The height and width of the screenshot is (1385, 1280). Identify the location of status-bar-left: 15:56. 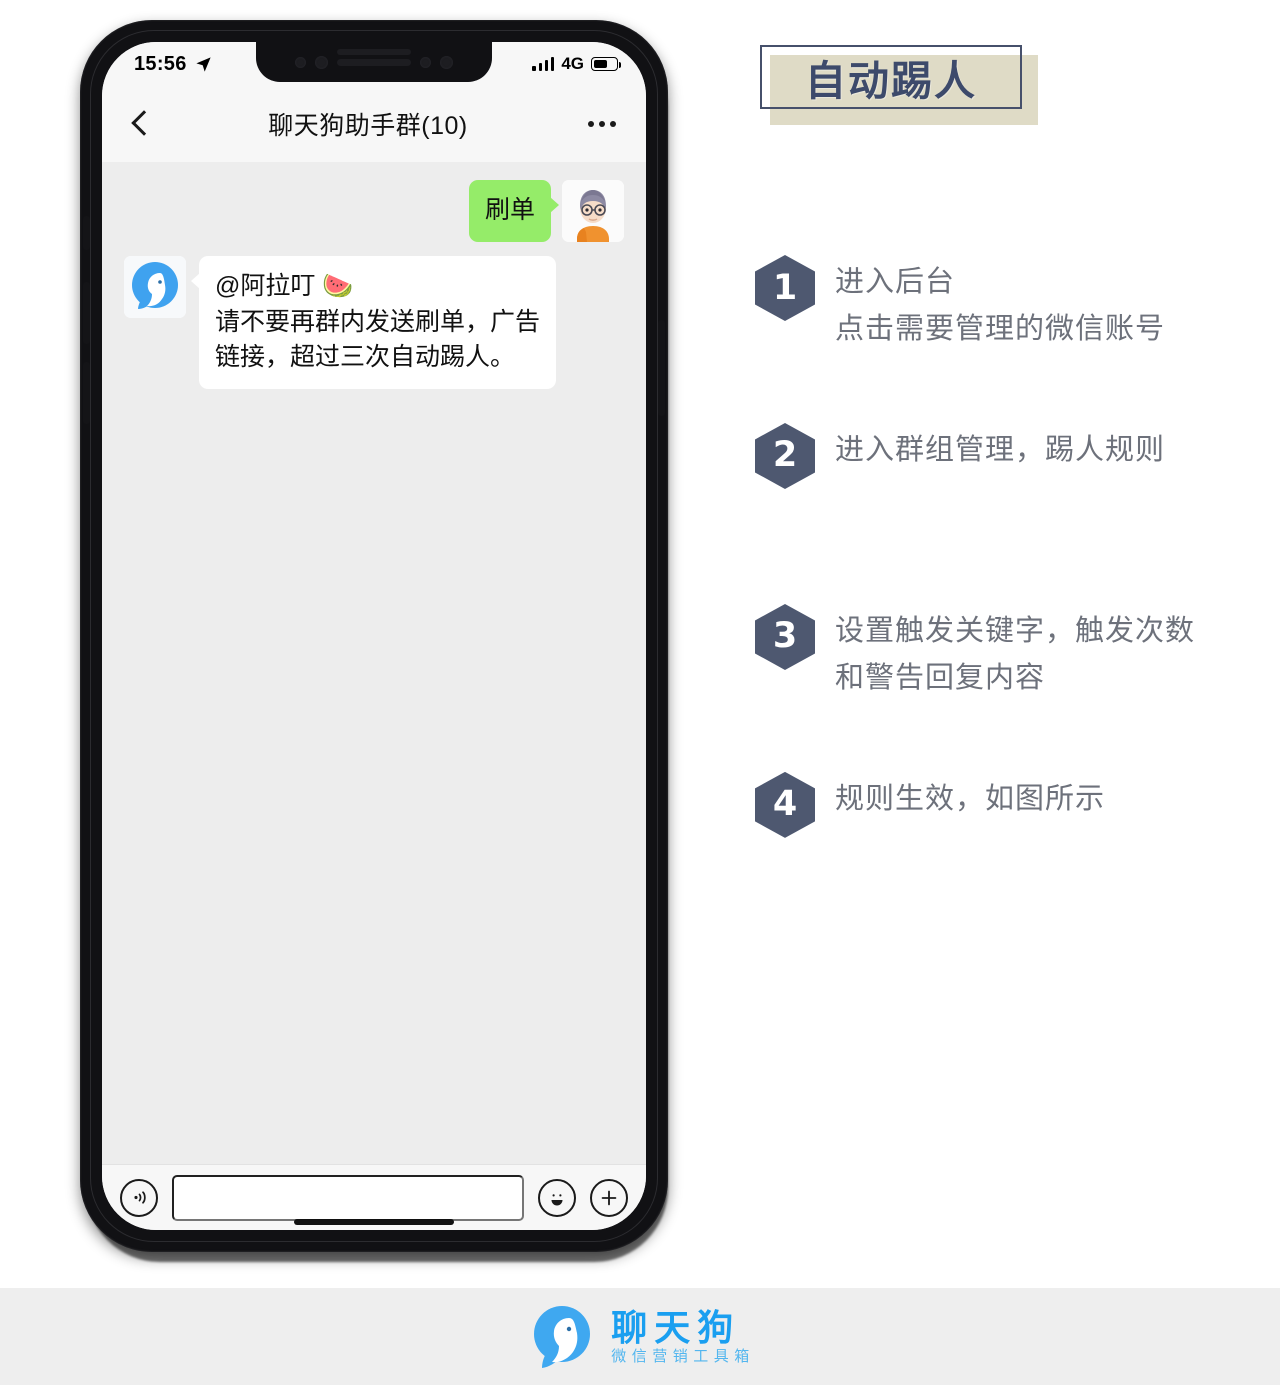
(173, 64).